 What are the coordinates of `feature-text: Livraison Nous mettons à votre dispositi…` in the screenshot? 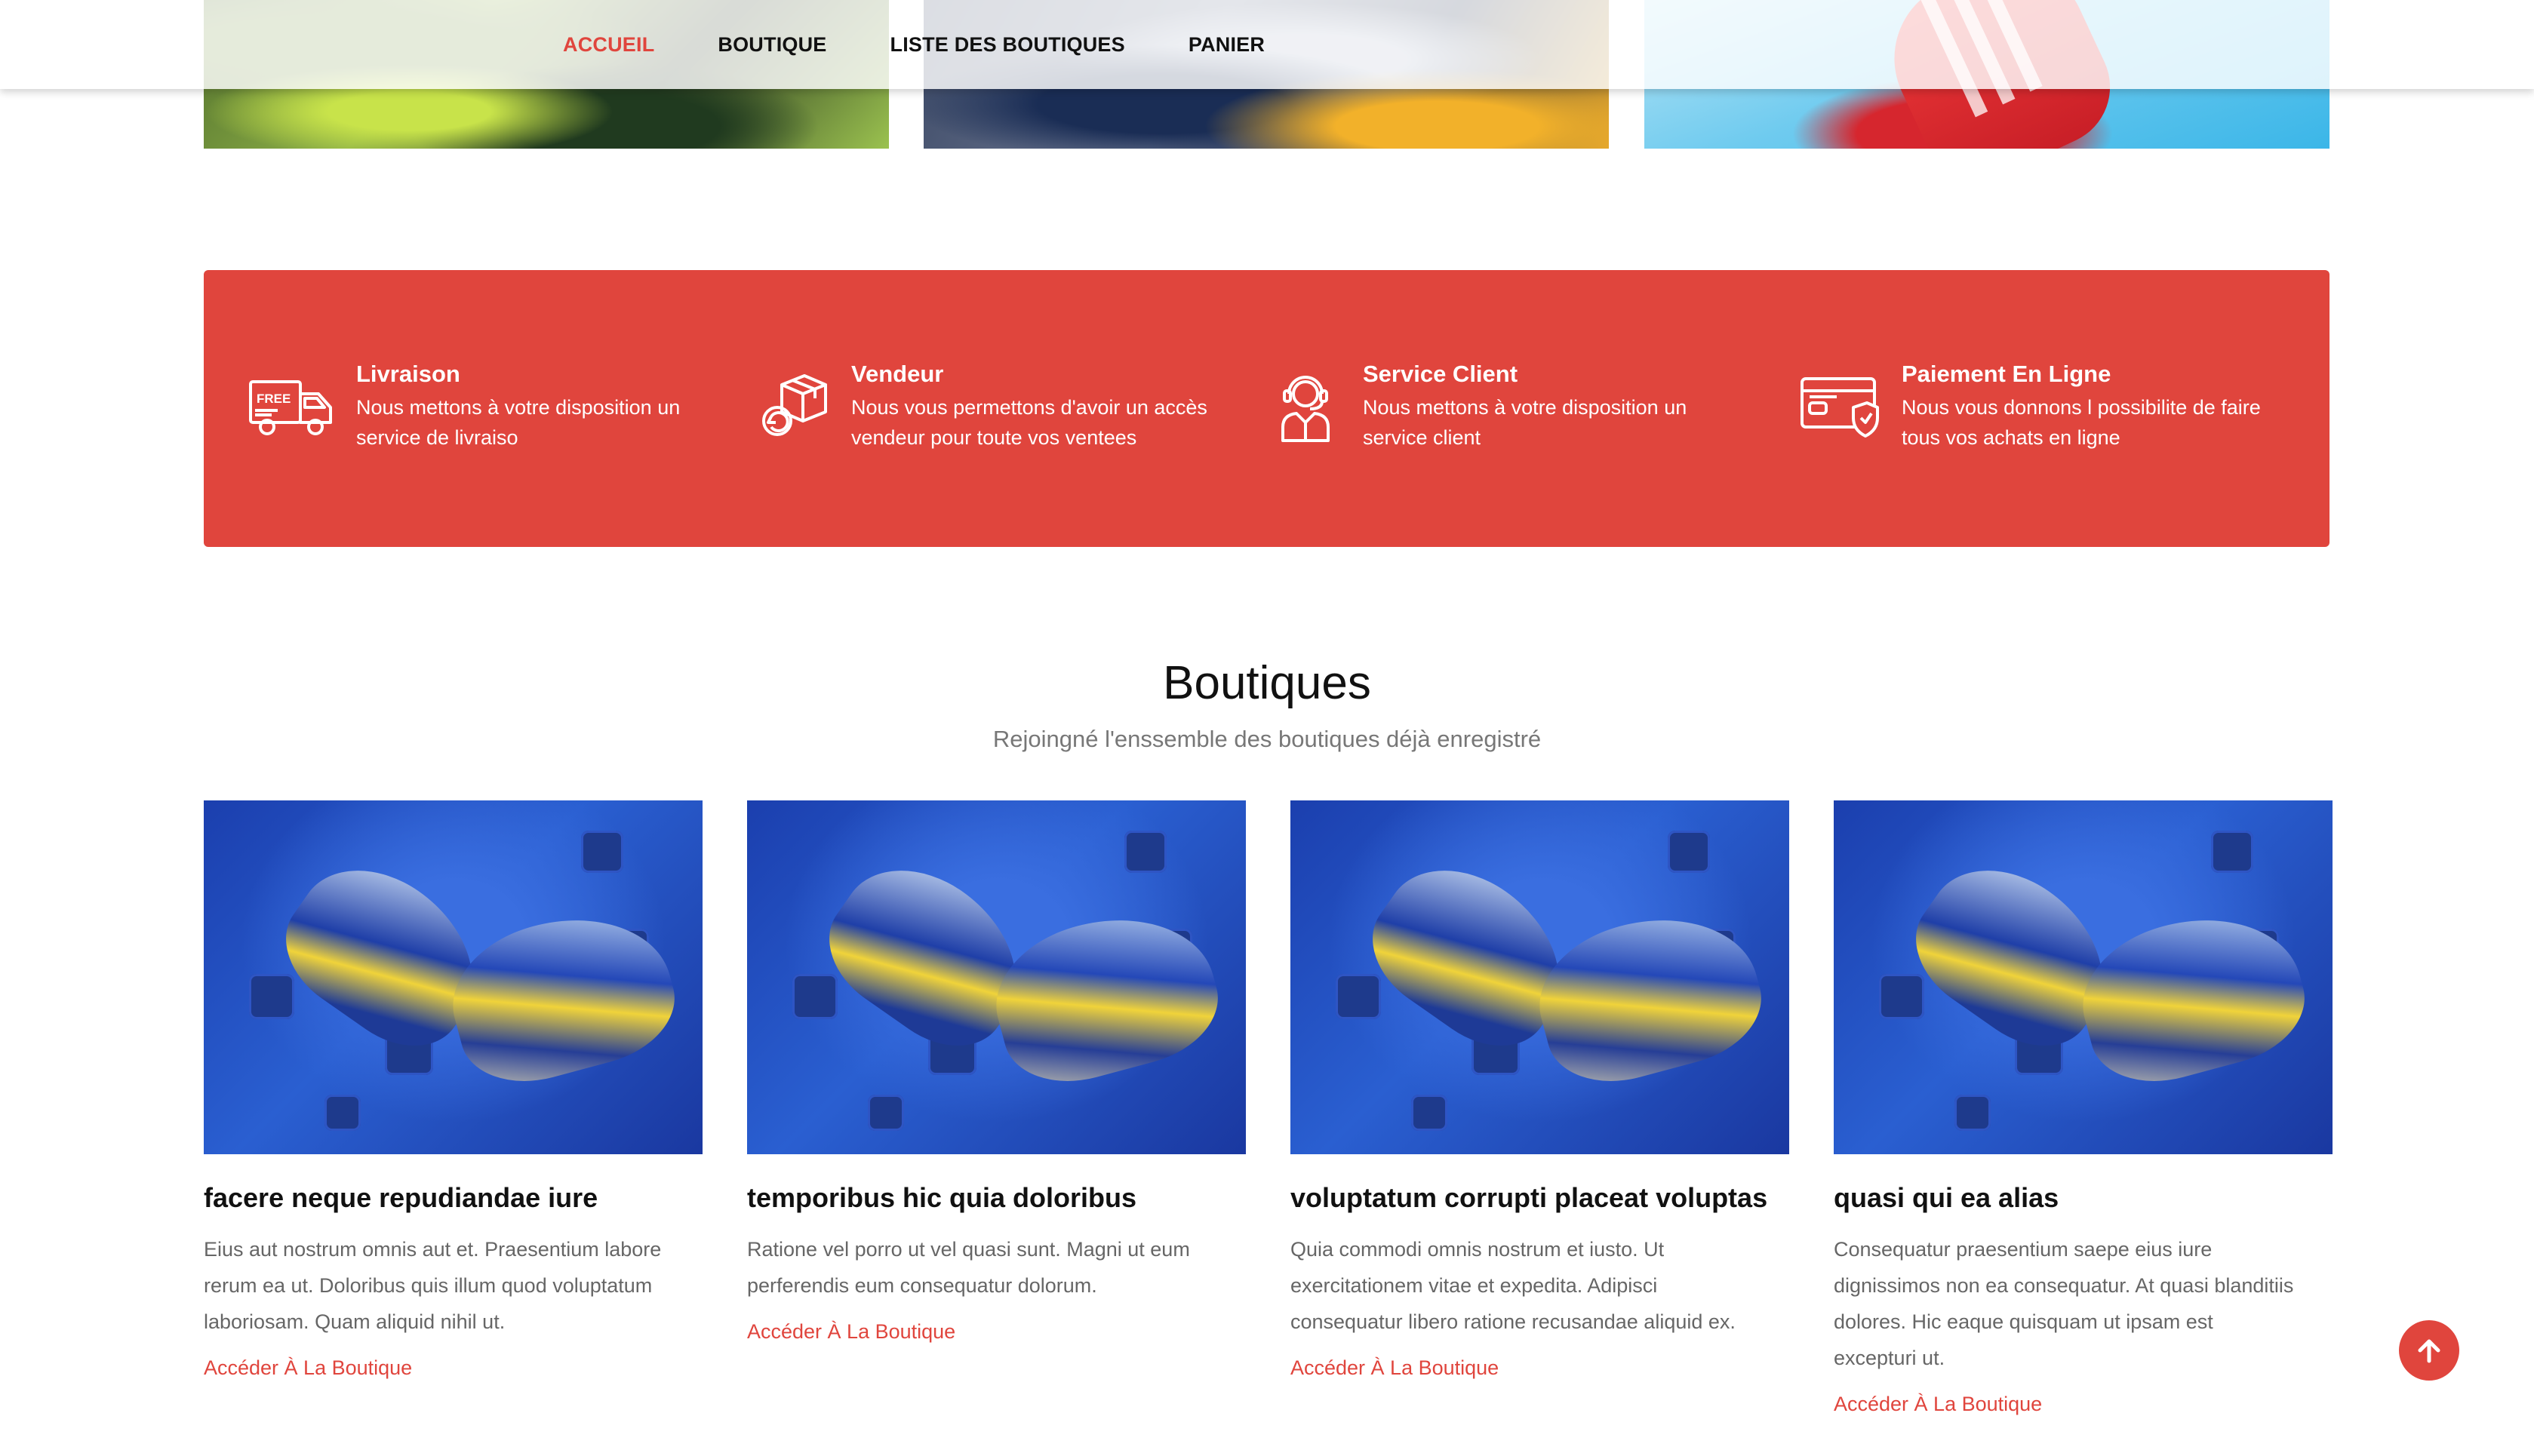 It's located at (518, 407).